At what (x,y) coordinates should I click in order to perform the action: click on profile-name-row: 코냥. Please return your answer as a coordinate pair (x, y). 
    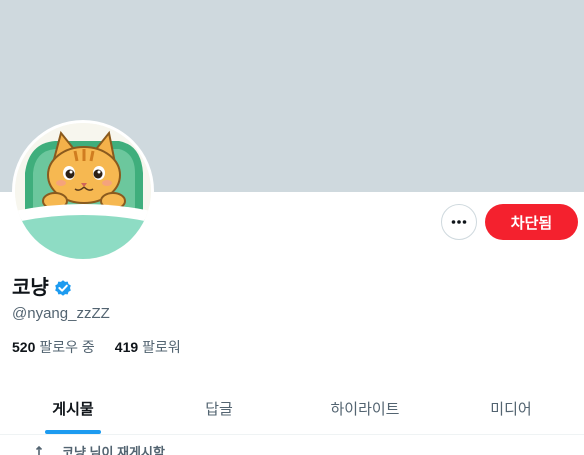
    Looking at the image, I should click on (42, 288).